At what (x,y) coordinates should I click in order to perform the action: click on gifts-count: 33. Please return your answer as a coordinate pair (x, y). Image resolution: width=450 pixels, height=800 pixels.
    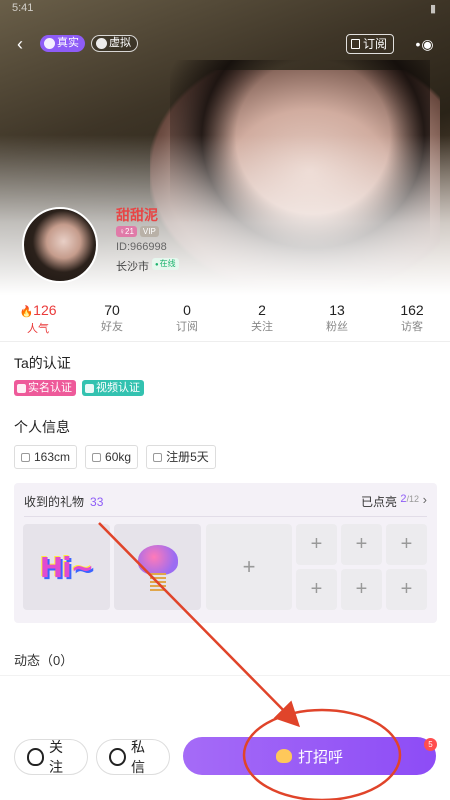
    Looking at the image, I should click on (97, 502).